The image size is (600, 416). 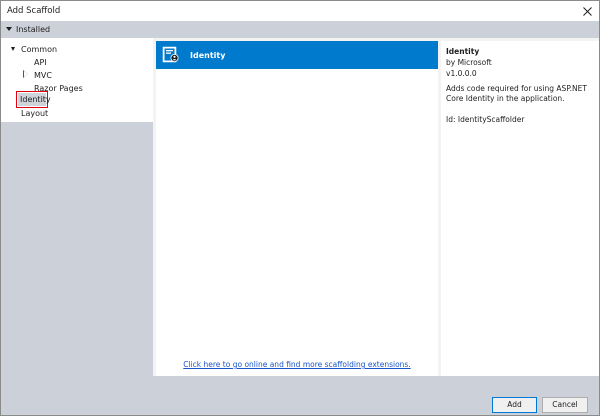 What do you see at coordinates (461, 73) in the screenshot?
I see `details-version: v1.0.0.0` at bounding box center [461, 73].